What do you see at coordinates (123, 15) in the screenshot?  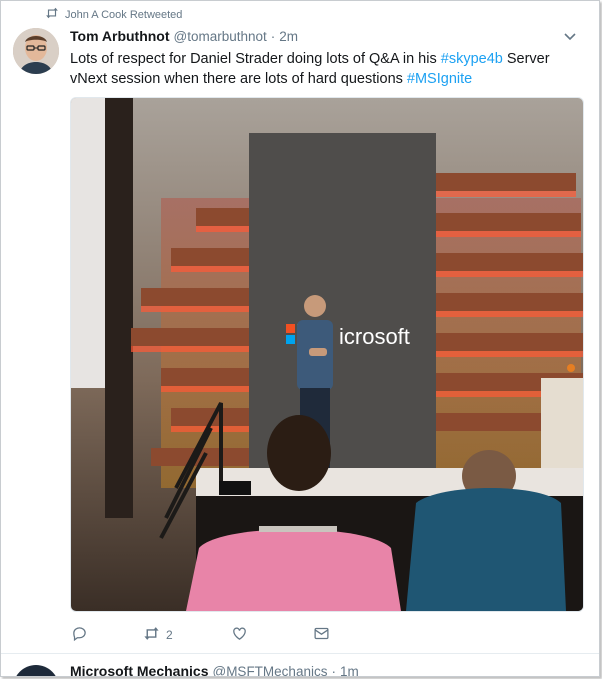 I see `retweet-context-label: John A Cook Retweeted` at bounding box center [123, 15].